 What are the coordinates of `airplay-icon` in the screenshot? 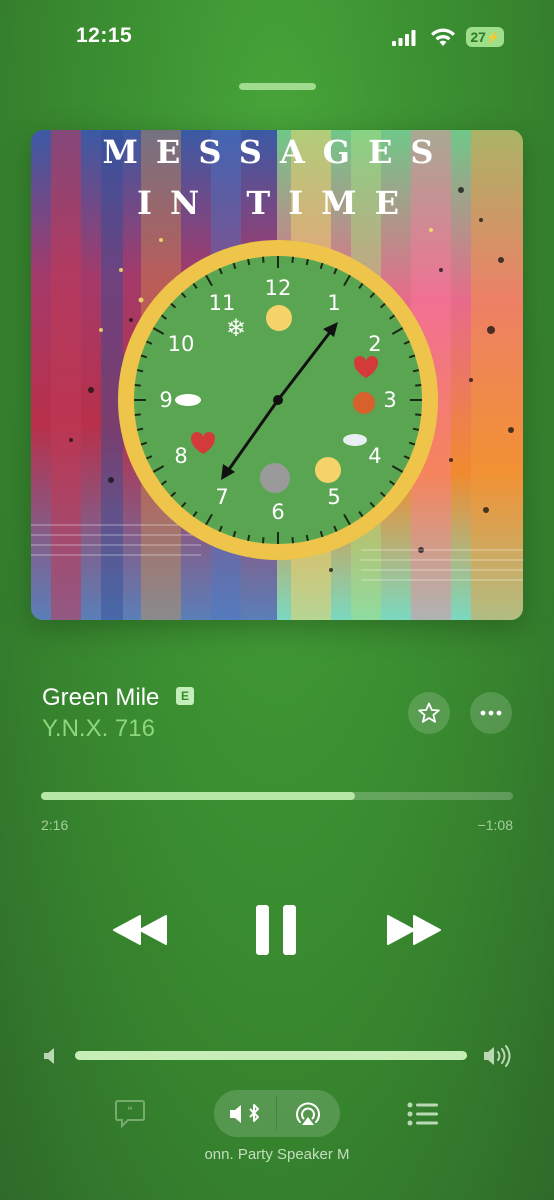 It's located at (308, 1114).